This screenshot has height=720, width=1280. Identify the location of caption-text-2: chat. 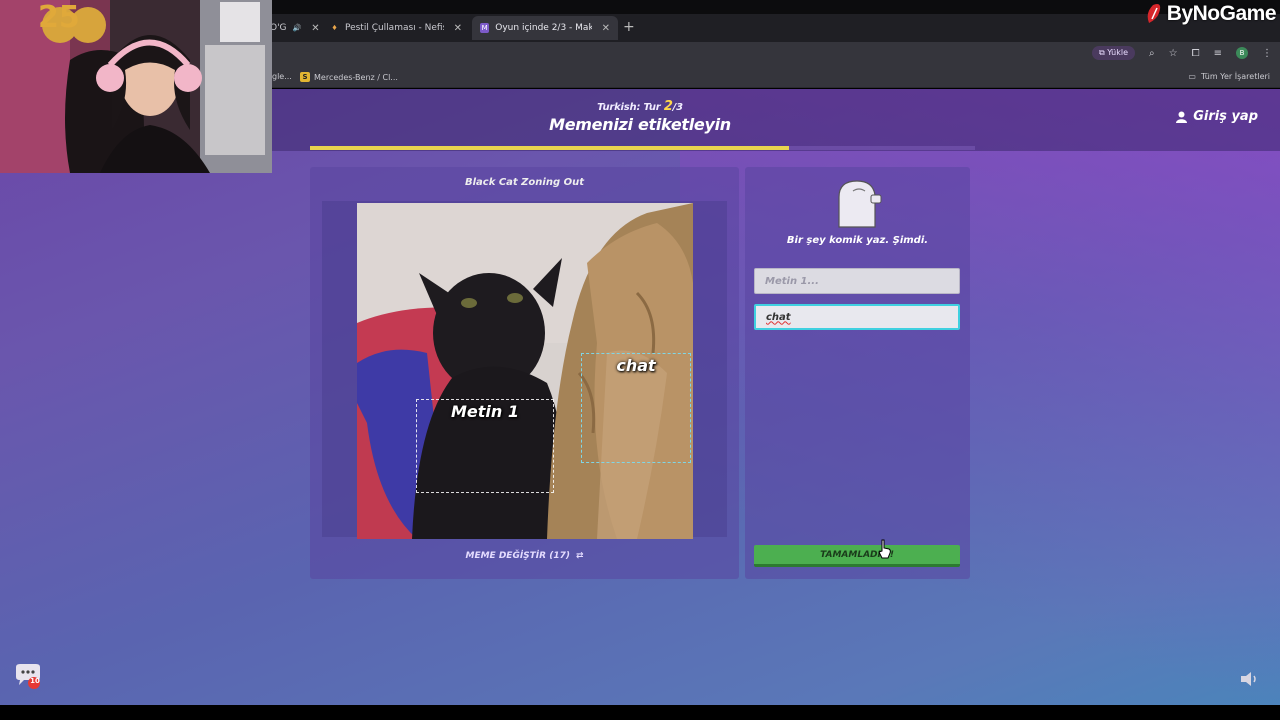
(636, 365).